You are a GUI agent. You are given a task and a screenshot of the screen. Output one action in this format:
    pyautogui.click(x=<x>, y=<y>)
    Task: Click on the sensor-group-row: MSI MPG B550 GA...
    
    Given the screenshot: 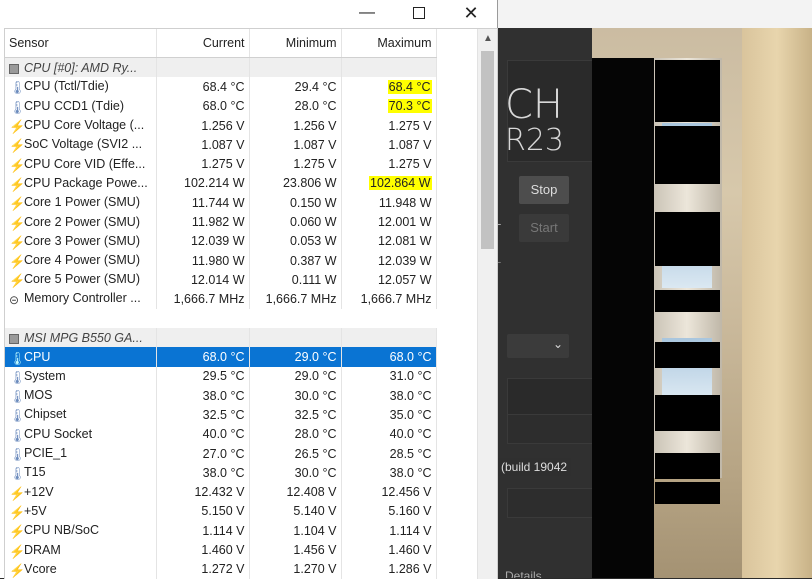 What is the action you would take?
    pyautogui.click(x=221, y=338)
    